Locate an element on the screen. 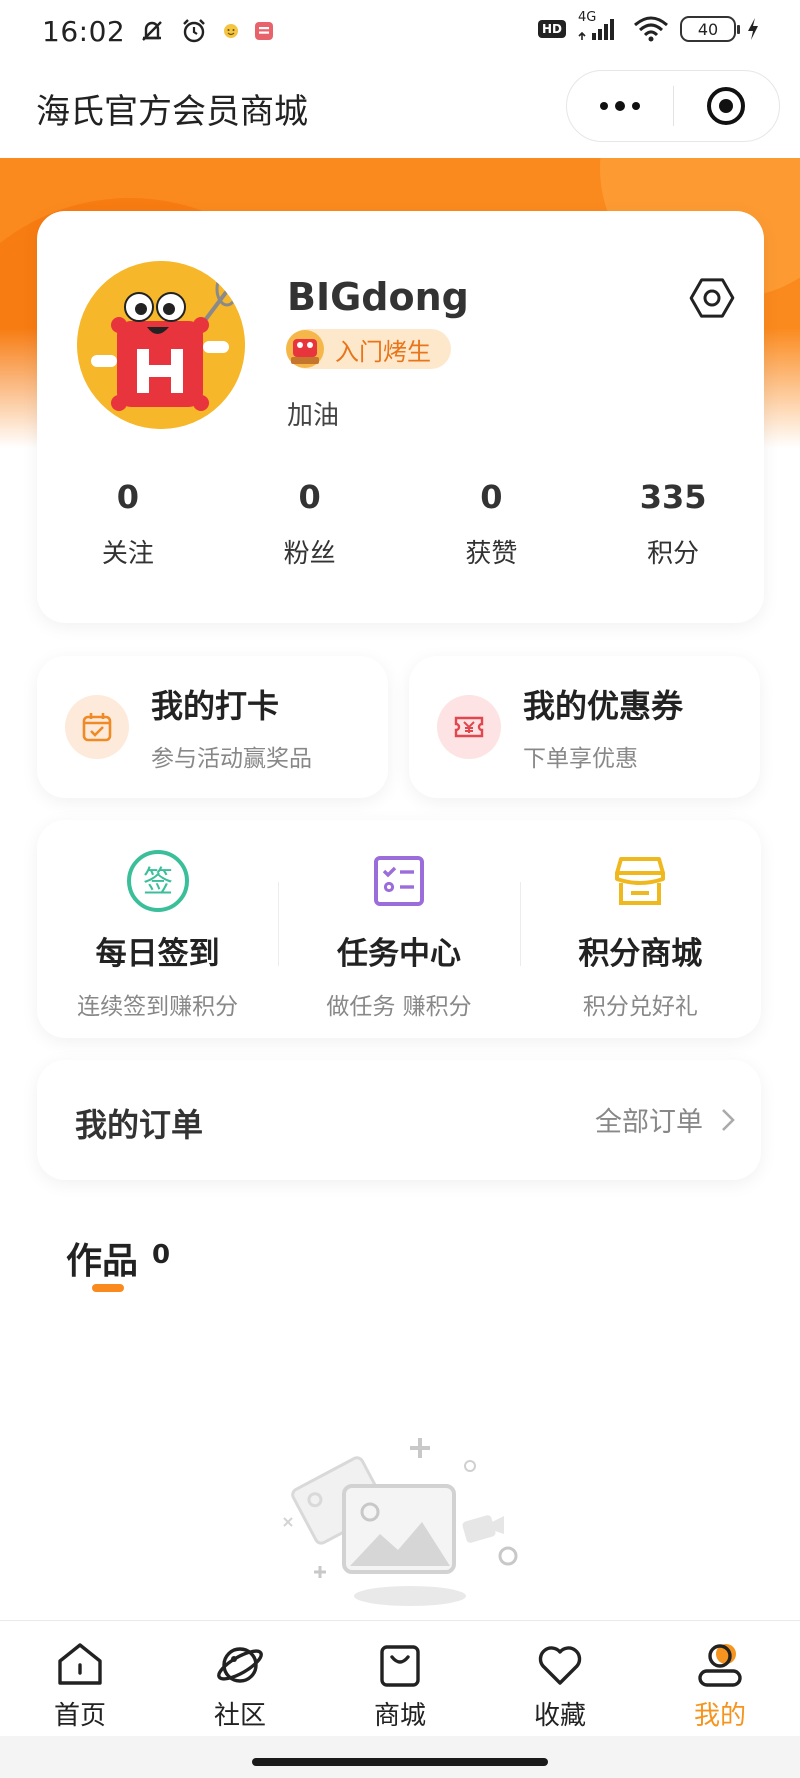 Image resolution: width=800 pixels, height=1778 pixels. tab-favorites: 收藏 is located at coordinates (560, 1678).